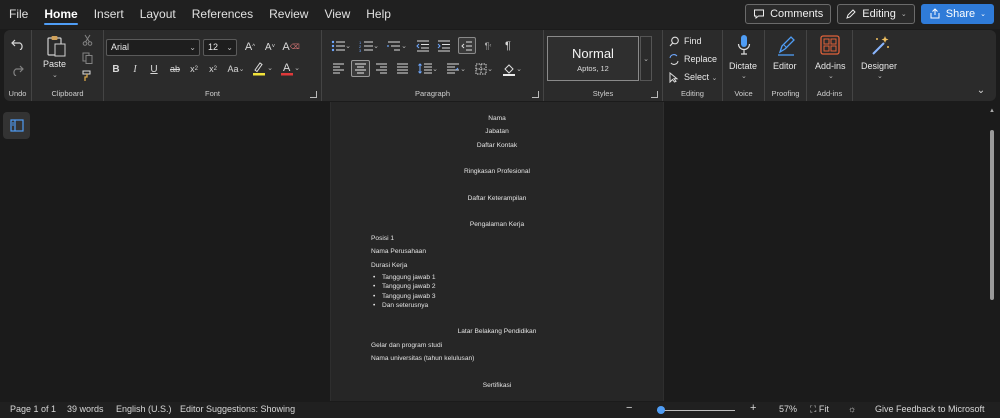 The width and height of the screenshot is (1000, 418). Describe the element at coordinates (785, 66) in the screenshot. I see `editor-label: Editor` at that location.